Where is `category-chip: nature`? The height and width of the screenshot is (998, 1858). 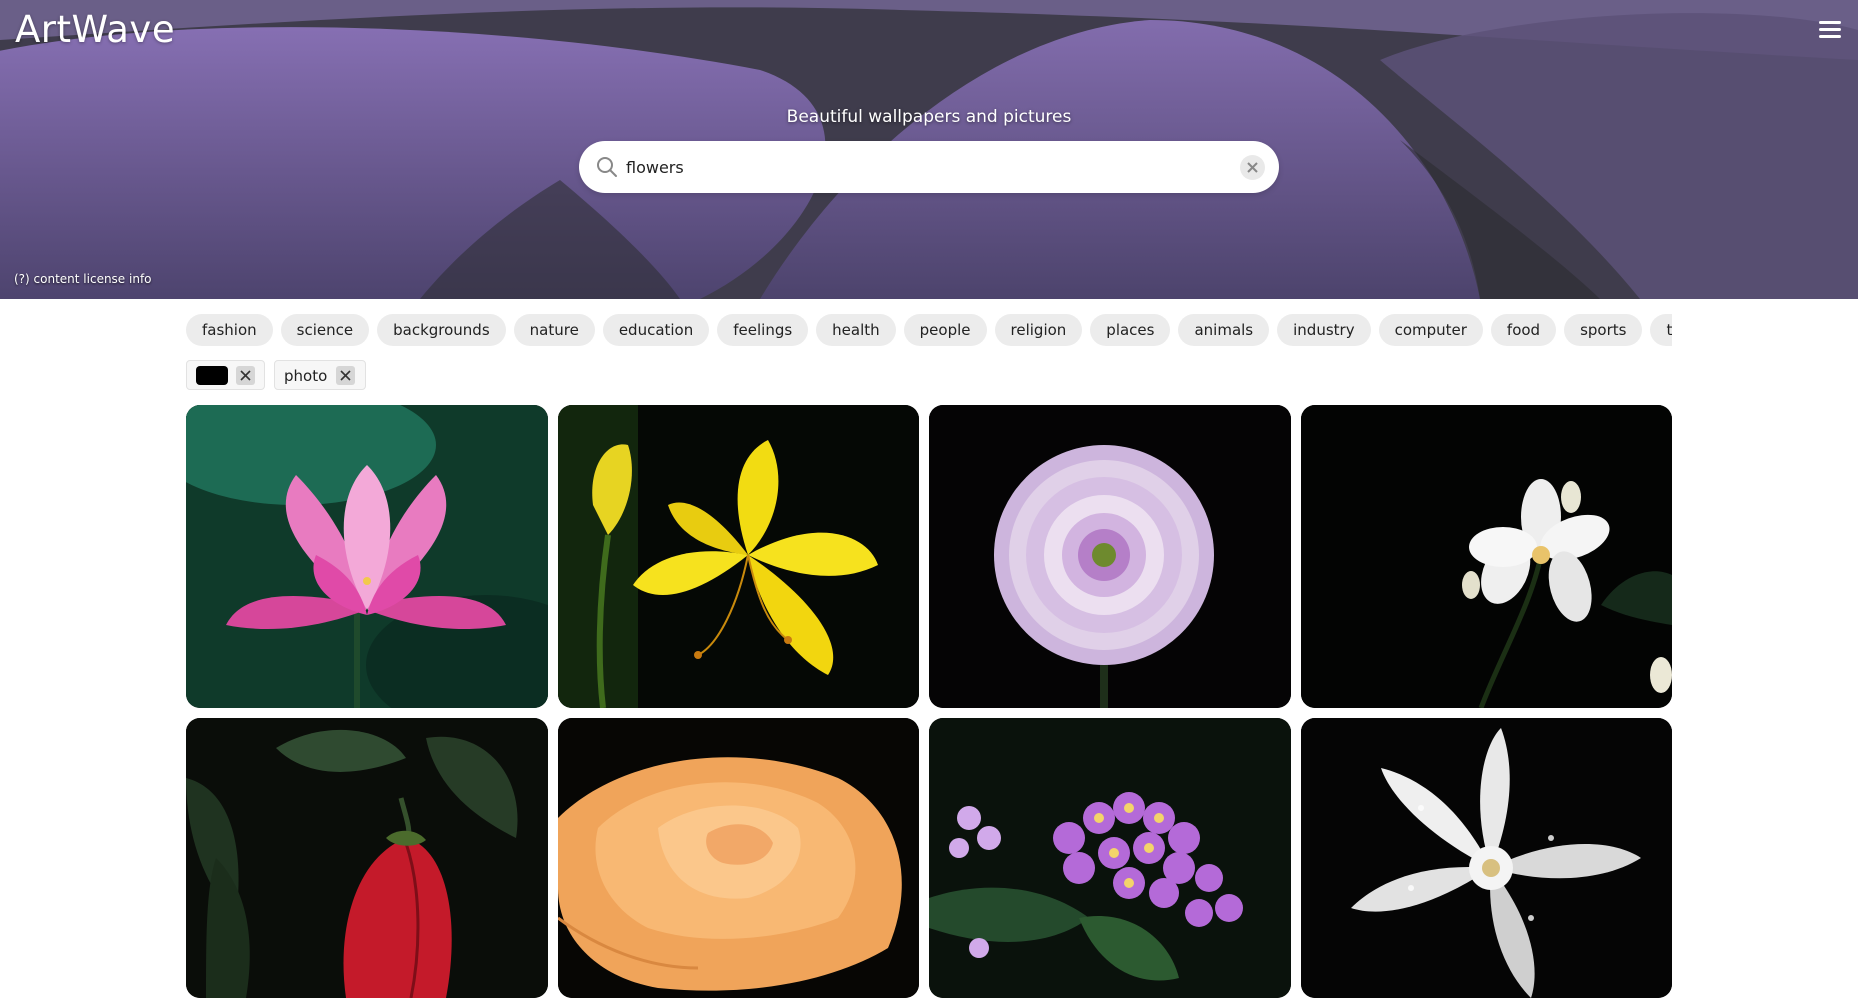
category-chip: nature is located at coordinates (554, 330).